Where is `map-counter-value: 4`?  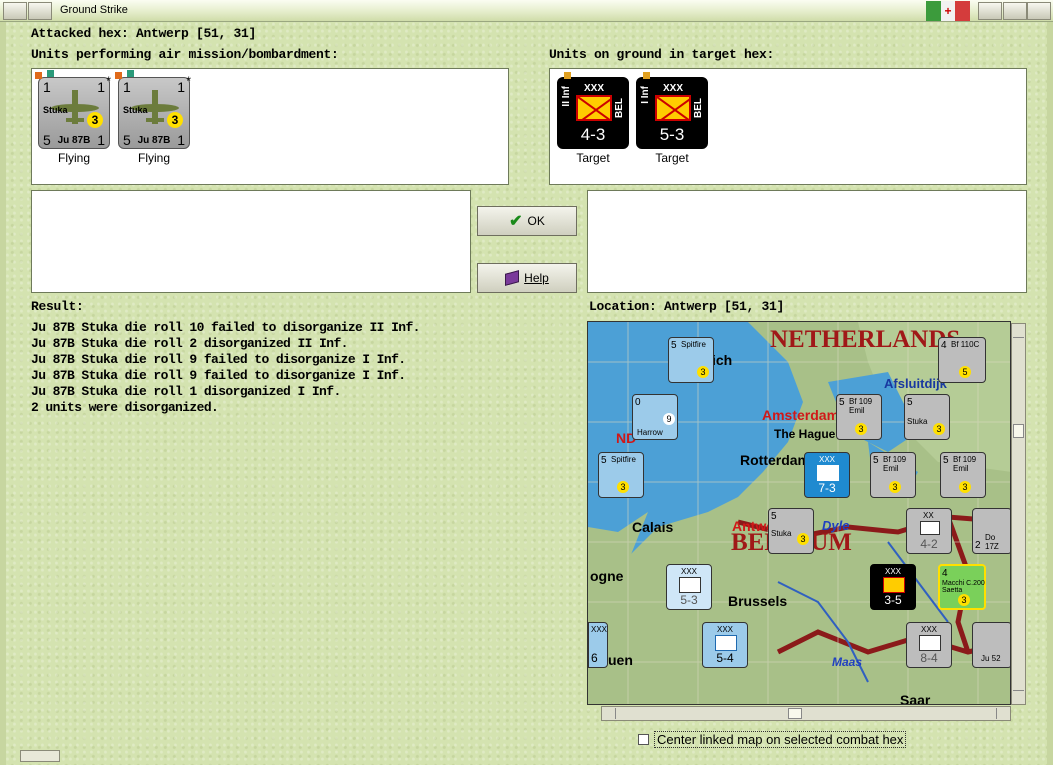 map-counter-value: 4 is located at coordinates (944, 345).